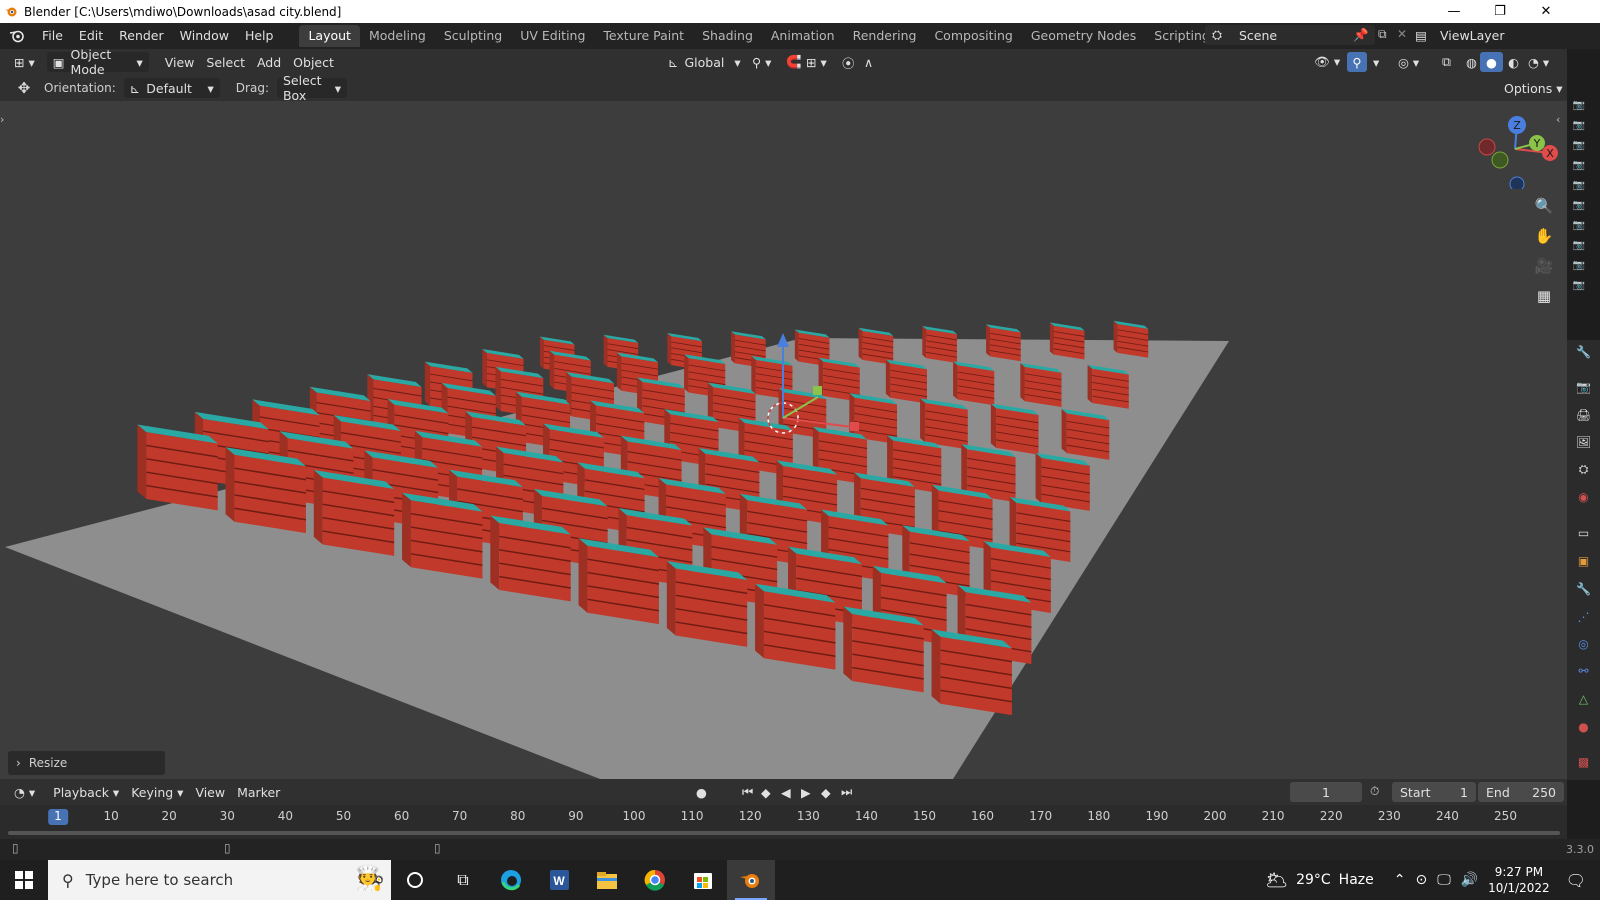 This screenshot has width=1600, height=900. What do you see at coordinates (846, 792) in the screenshot?
I see `jump-end-icon: ⏭` at bounding box center [846, 792].